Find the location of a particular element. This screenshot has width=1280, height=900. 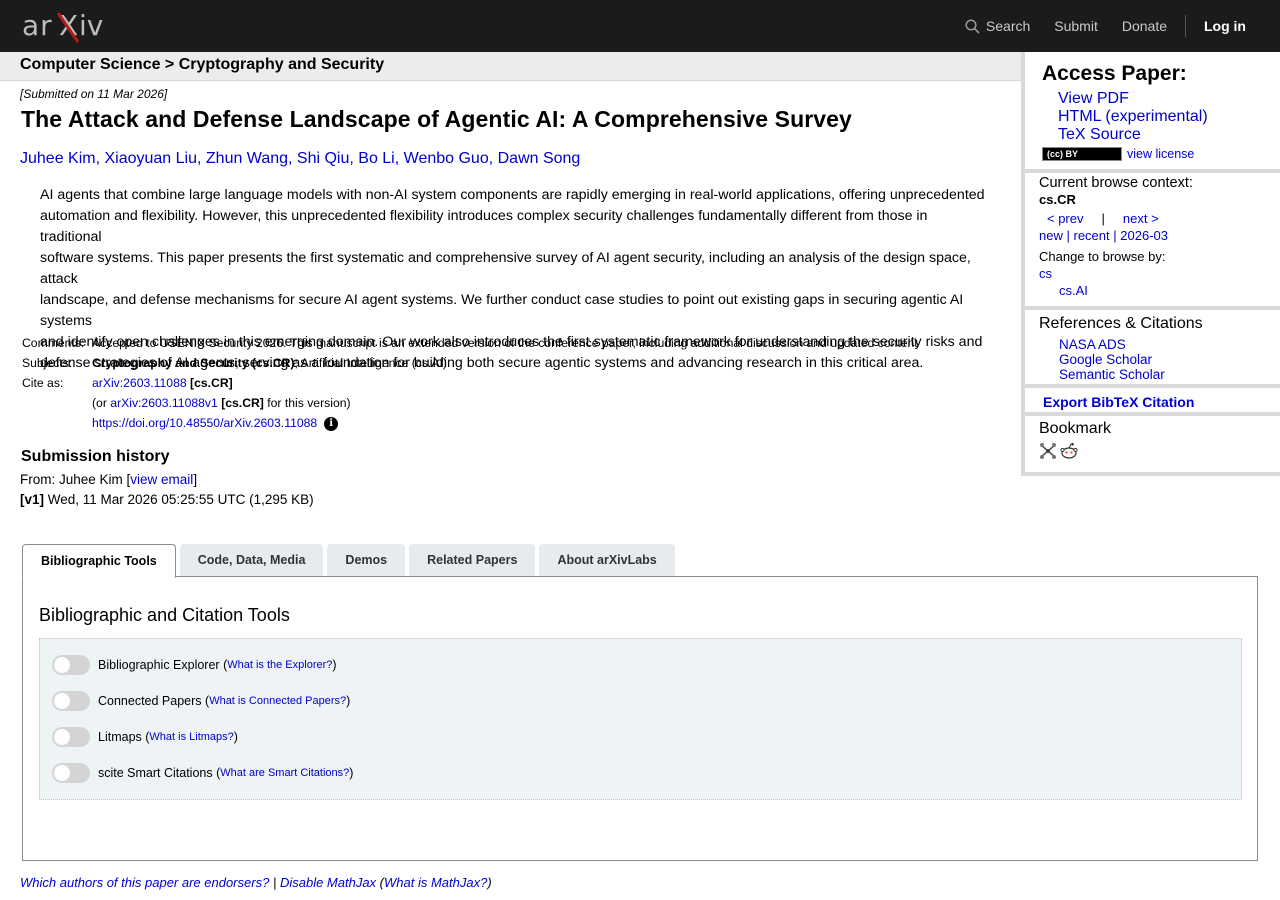

nasa-ads-link: NASA ADS is located at coordinates (1169, 344).